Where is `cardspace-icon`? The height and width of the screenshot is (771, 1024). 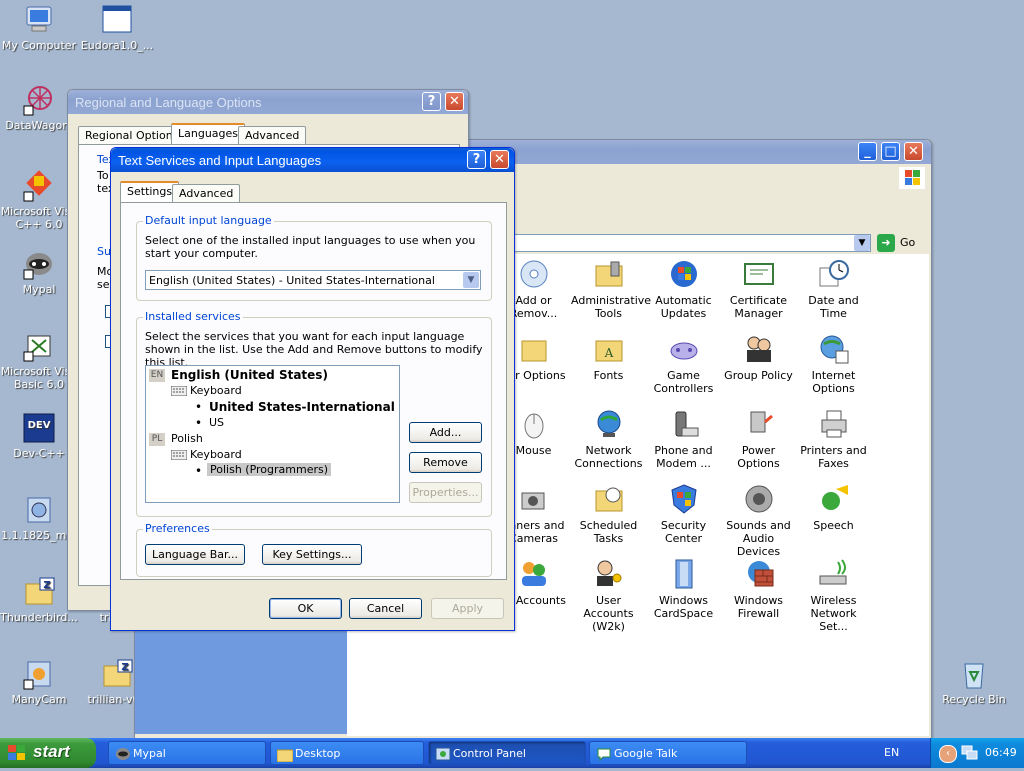
cardspace-icon is located at coordinates (684, 574).